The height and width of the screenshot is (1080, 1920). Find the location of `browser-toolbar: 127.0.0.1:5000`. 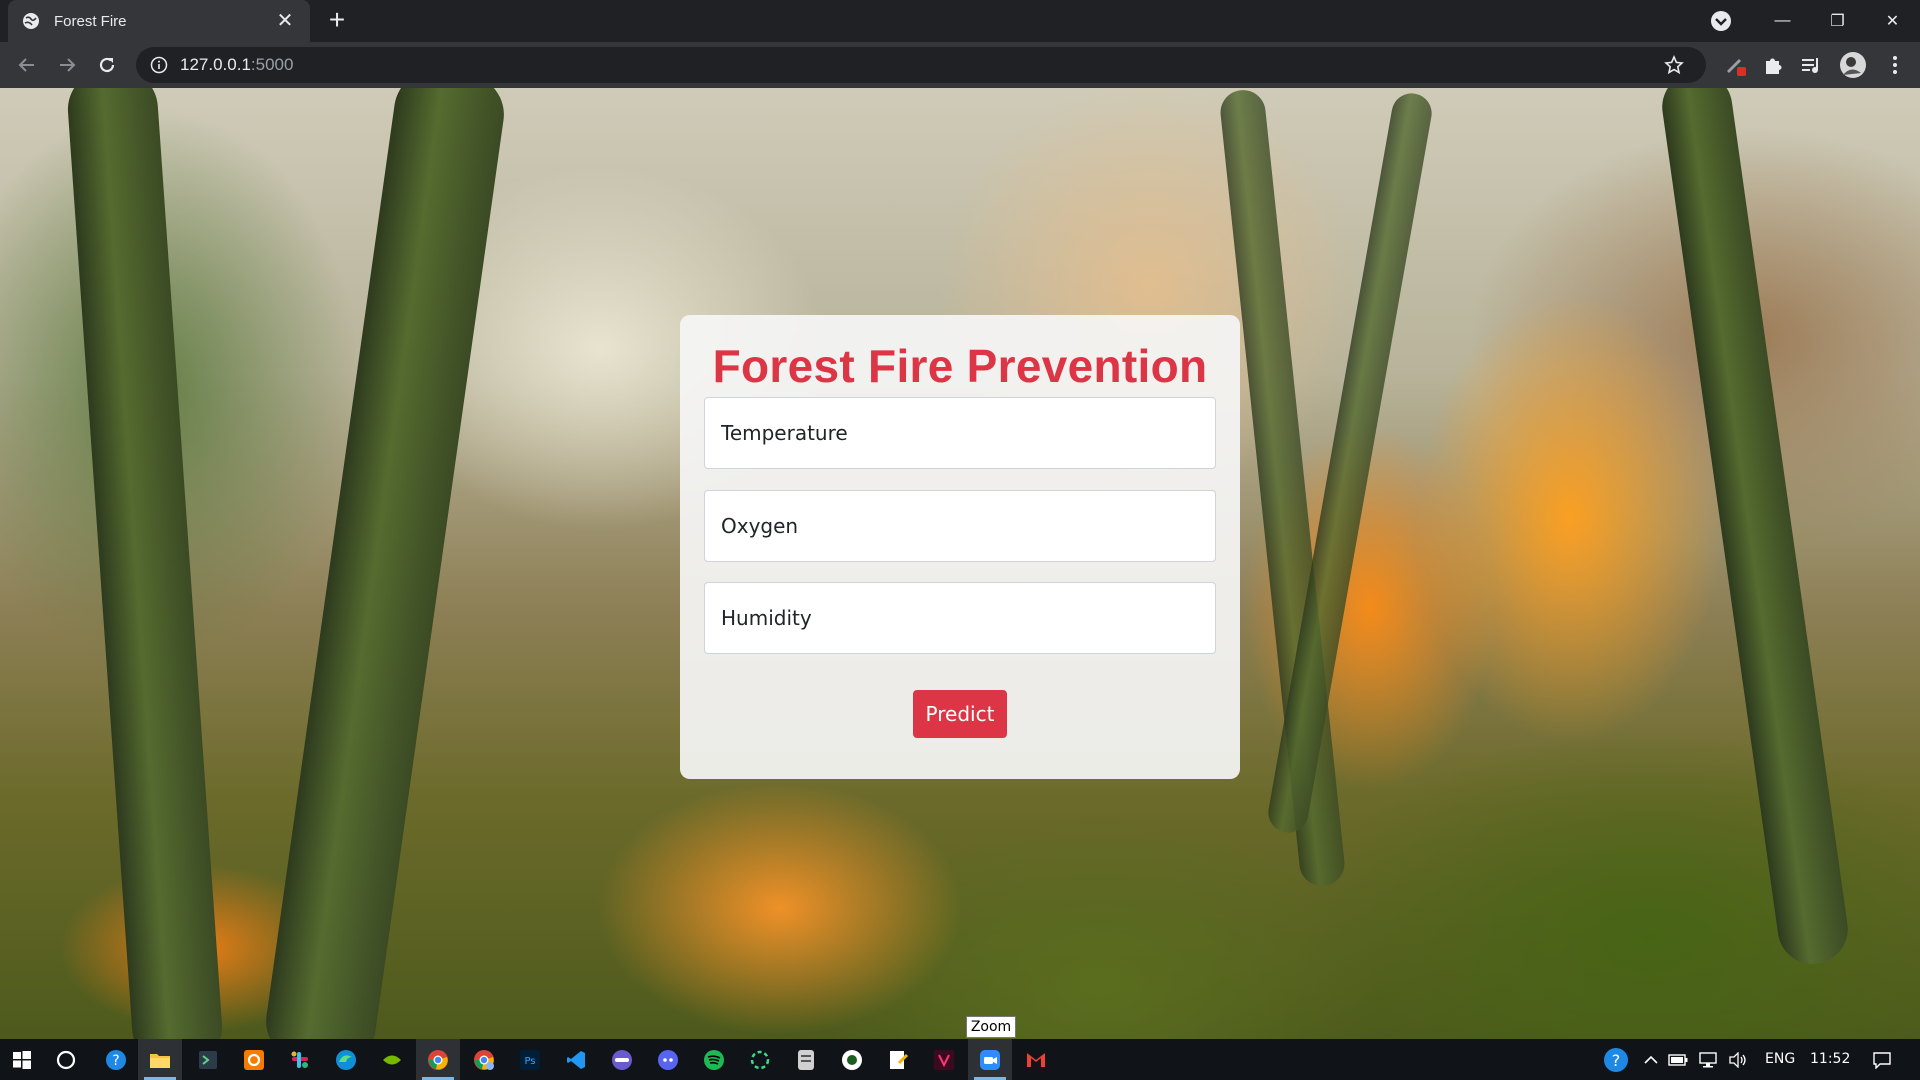

browser-toolbar: 127.0.0.1:5000 is located at coordinates (960, 65).